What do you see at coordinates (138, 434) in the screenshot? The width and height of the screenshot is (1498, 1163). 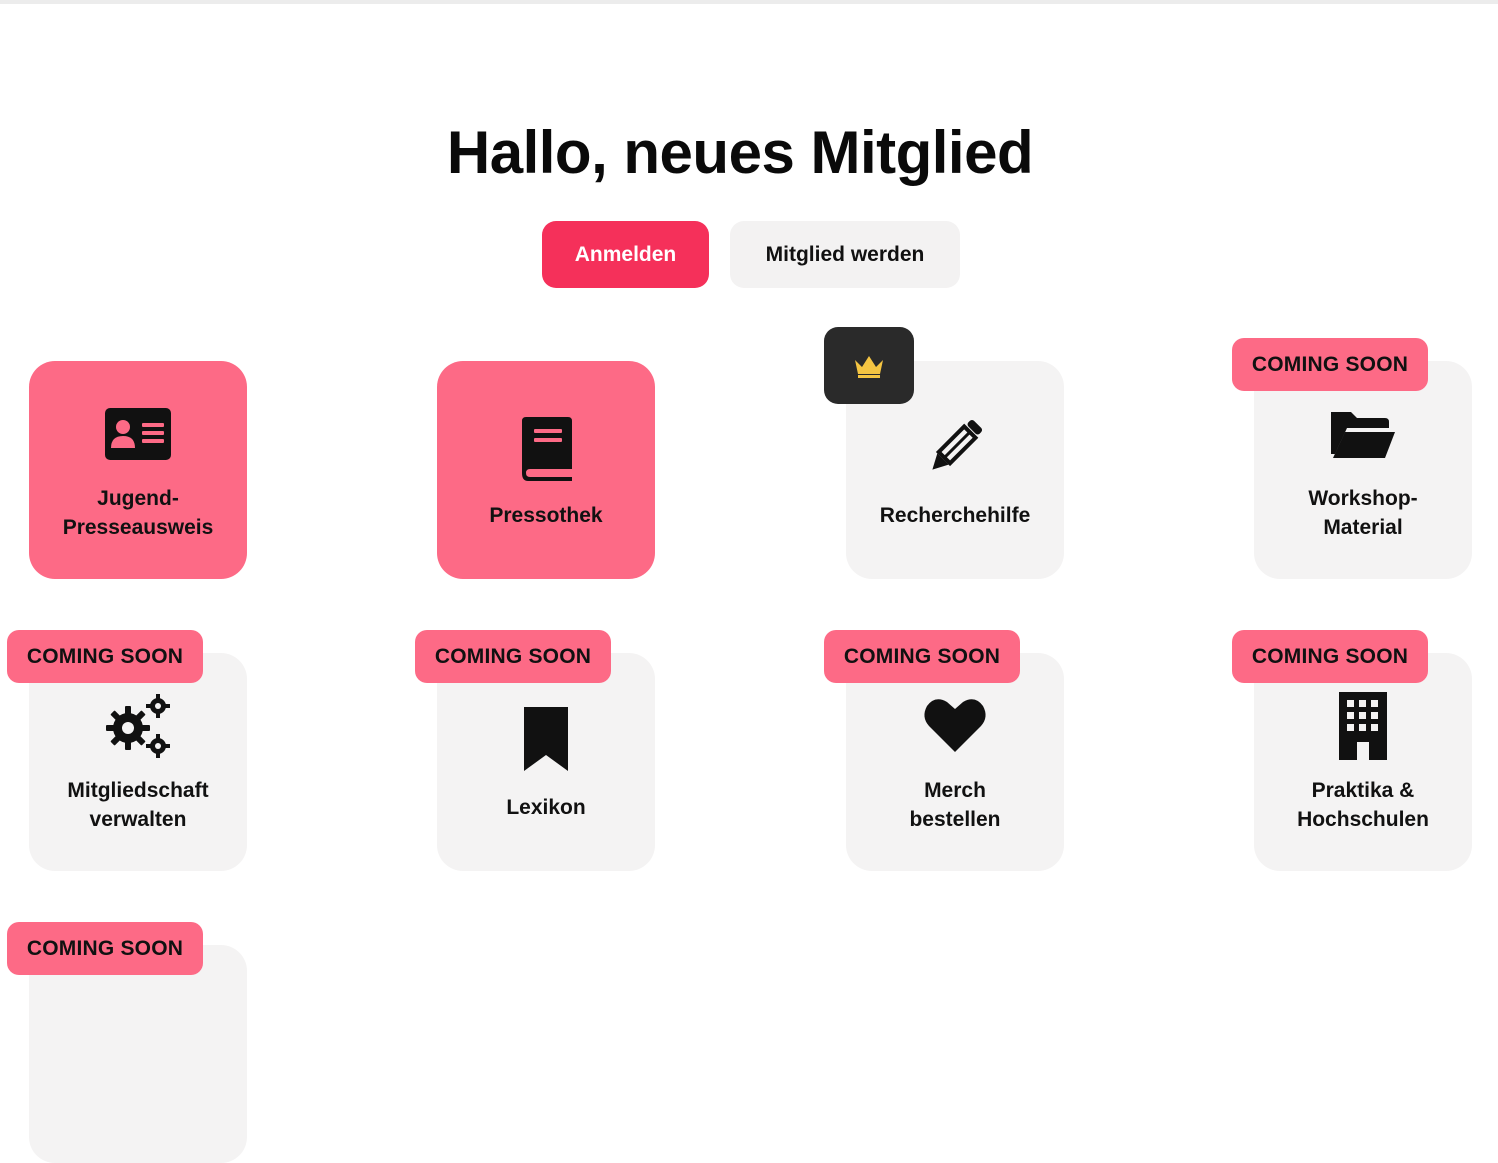 I see `id-card-icon` at bounding box center [138, 434].